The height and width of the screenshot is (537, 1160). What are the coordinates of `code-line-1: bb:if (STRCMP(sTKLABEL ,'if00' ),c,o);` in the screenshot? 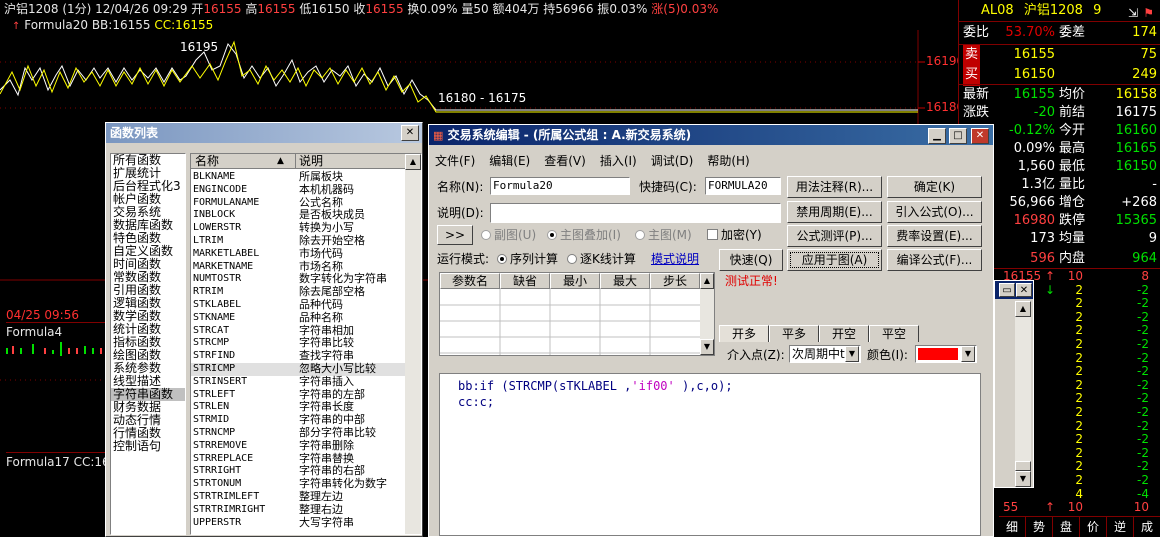 It's located at (595, 386).